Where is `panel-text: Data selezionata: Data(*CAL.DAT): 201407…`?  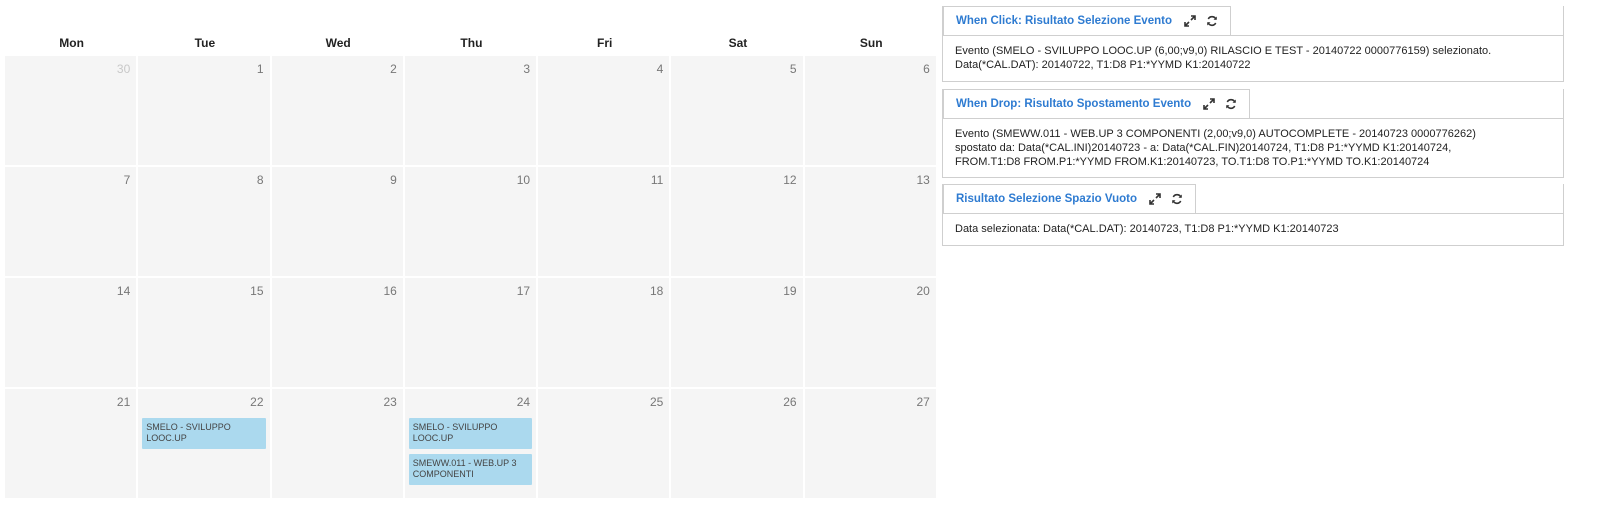
panel-text: Data selezionata: Data(*CAL.DAT): 201407… is located at coordinates (1147, 229).